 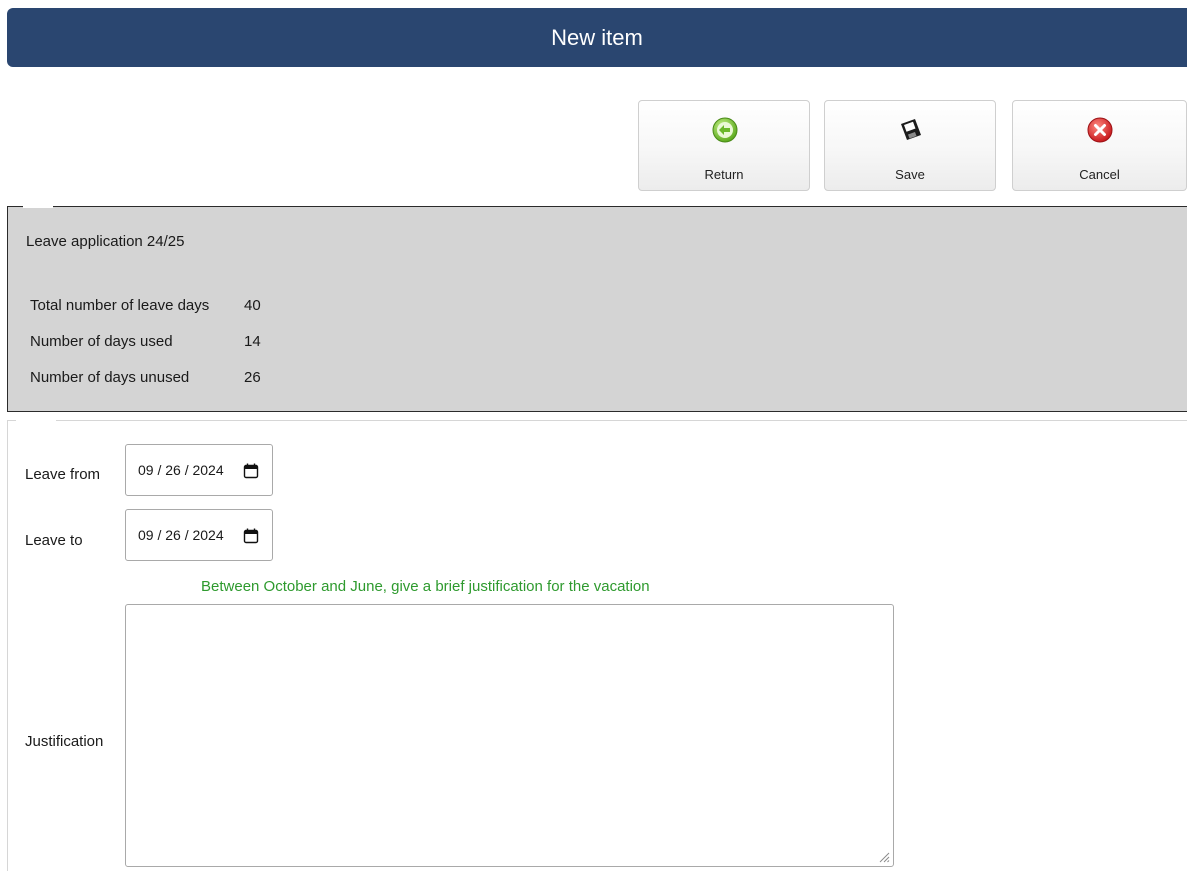 What do you see at coordinates (724, 174) in the screenshot?
I see `return-label: Return` at bounding box center [724, 174].